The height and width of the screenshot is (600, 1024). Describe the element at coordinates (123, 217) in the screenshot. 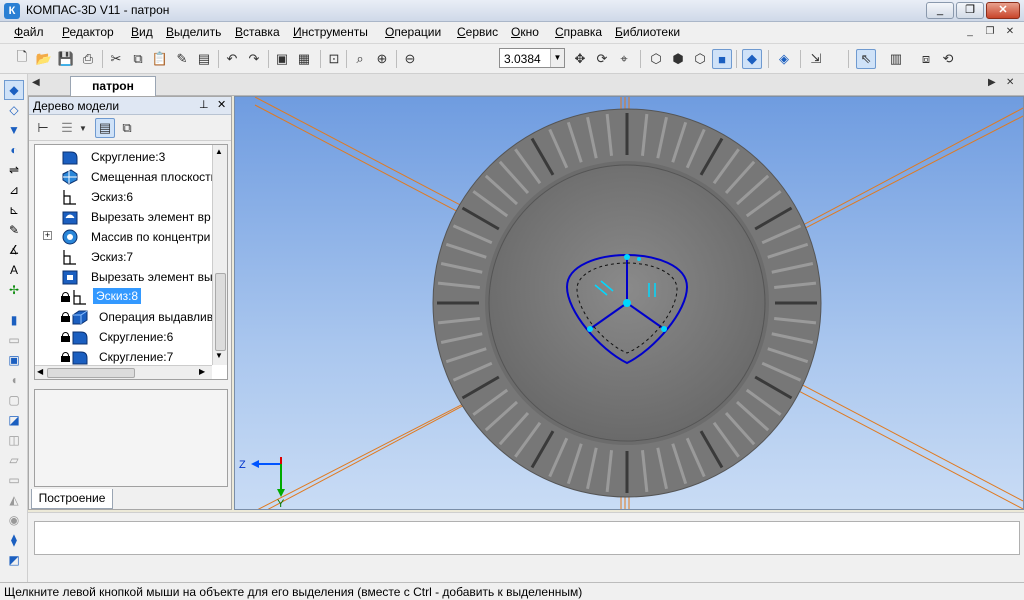

I see `tree-item: Вырезать элемент вр` at that location.